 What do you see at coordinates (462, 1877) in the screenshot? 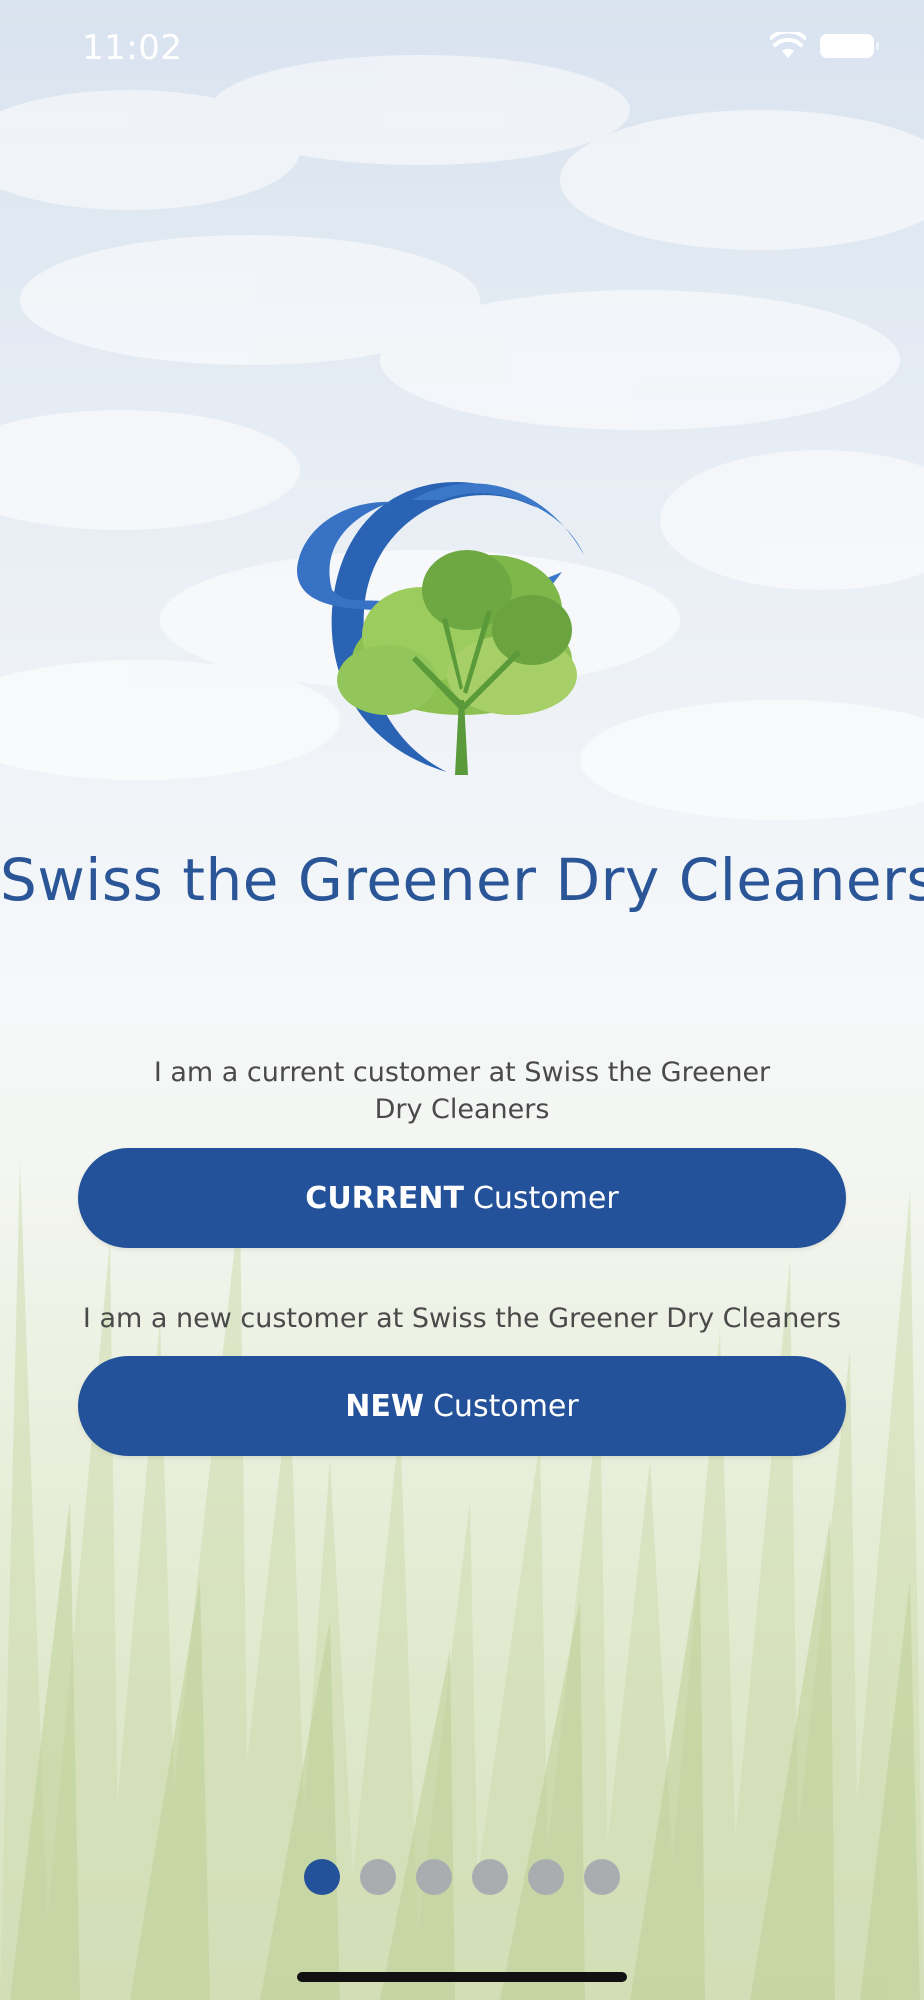
I see `page-indicator` at bounding box center [462, 1877].